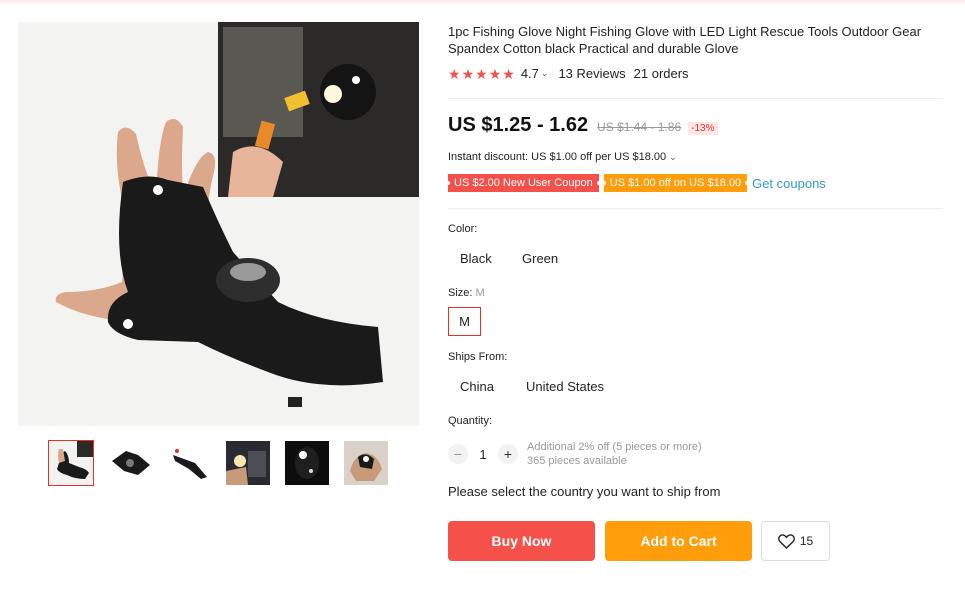 This screenshot has width=965, height=597. I want to click on quantity-increase-button: +, so click(508, 454).